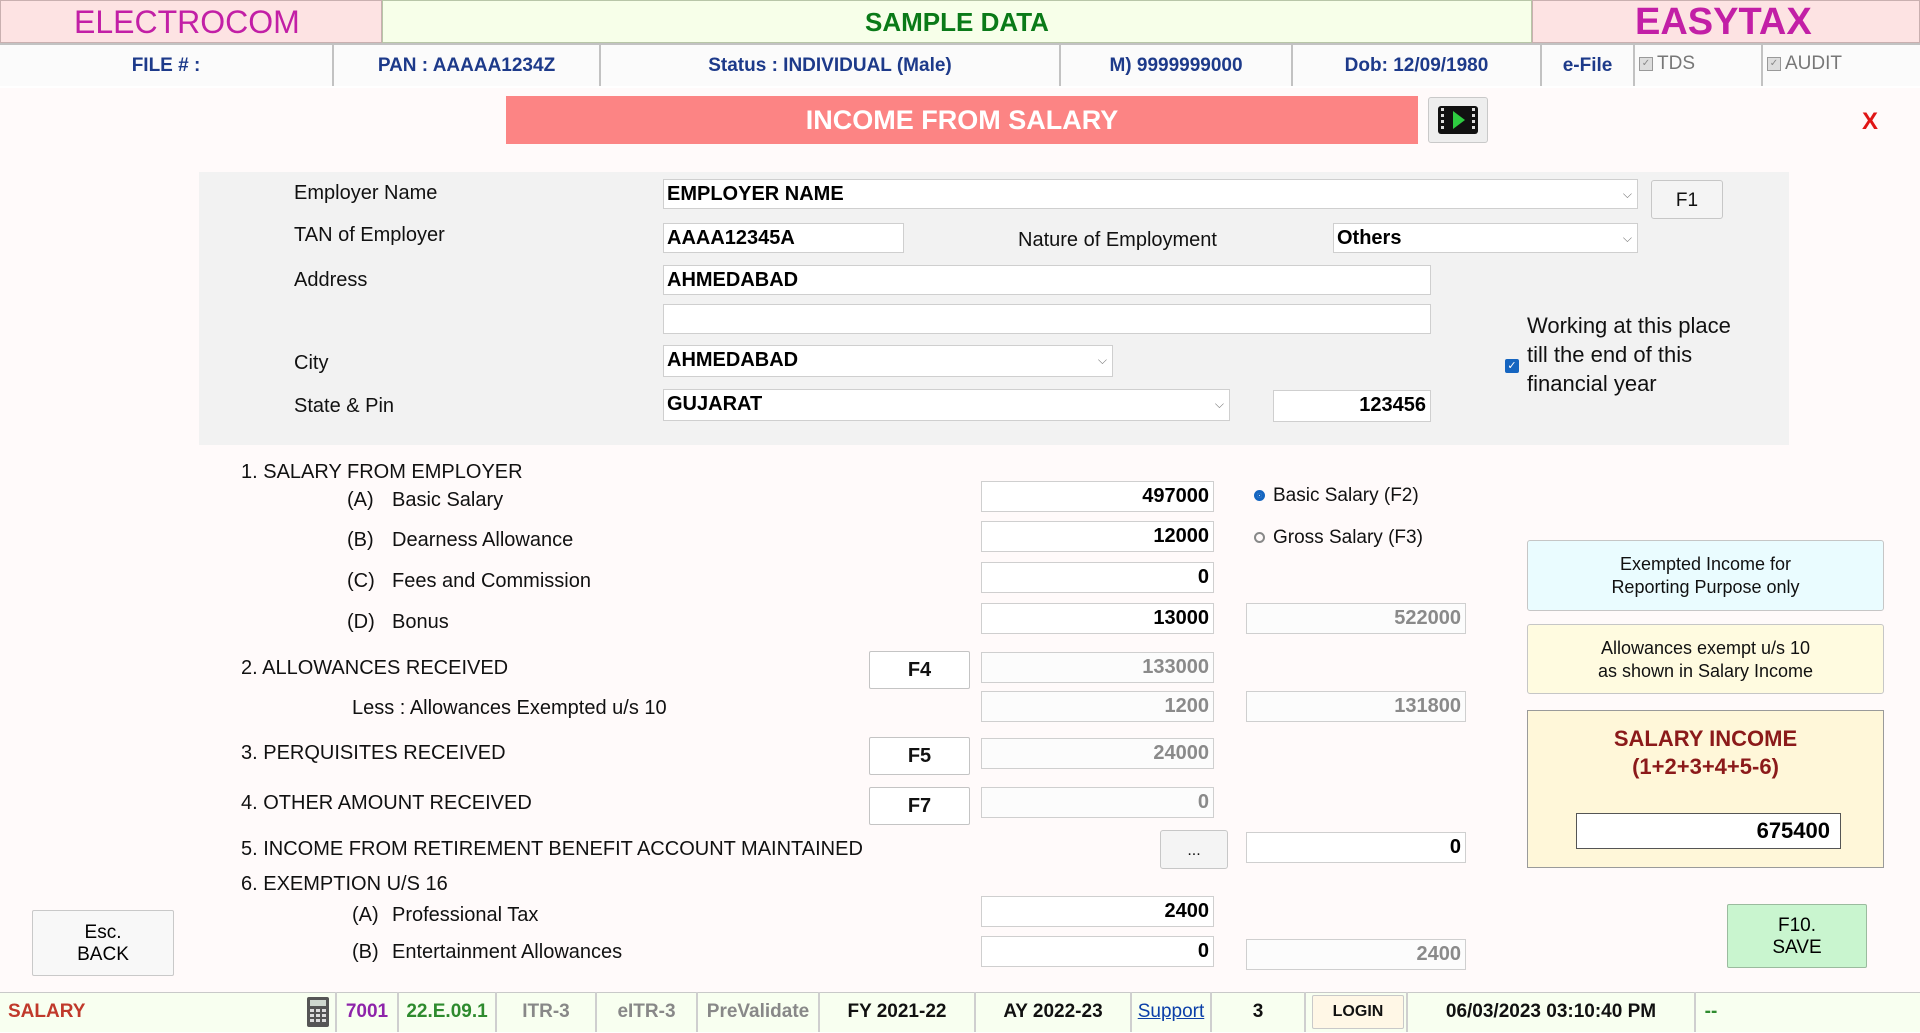 This screenshot has width=1920, height=1033. I want to click on fees-prefix: (C), so click(361, 581).